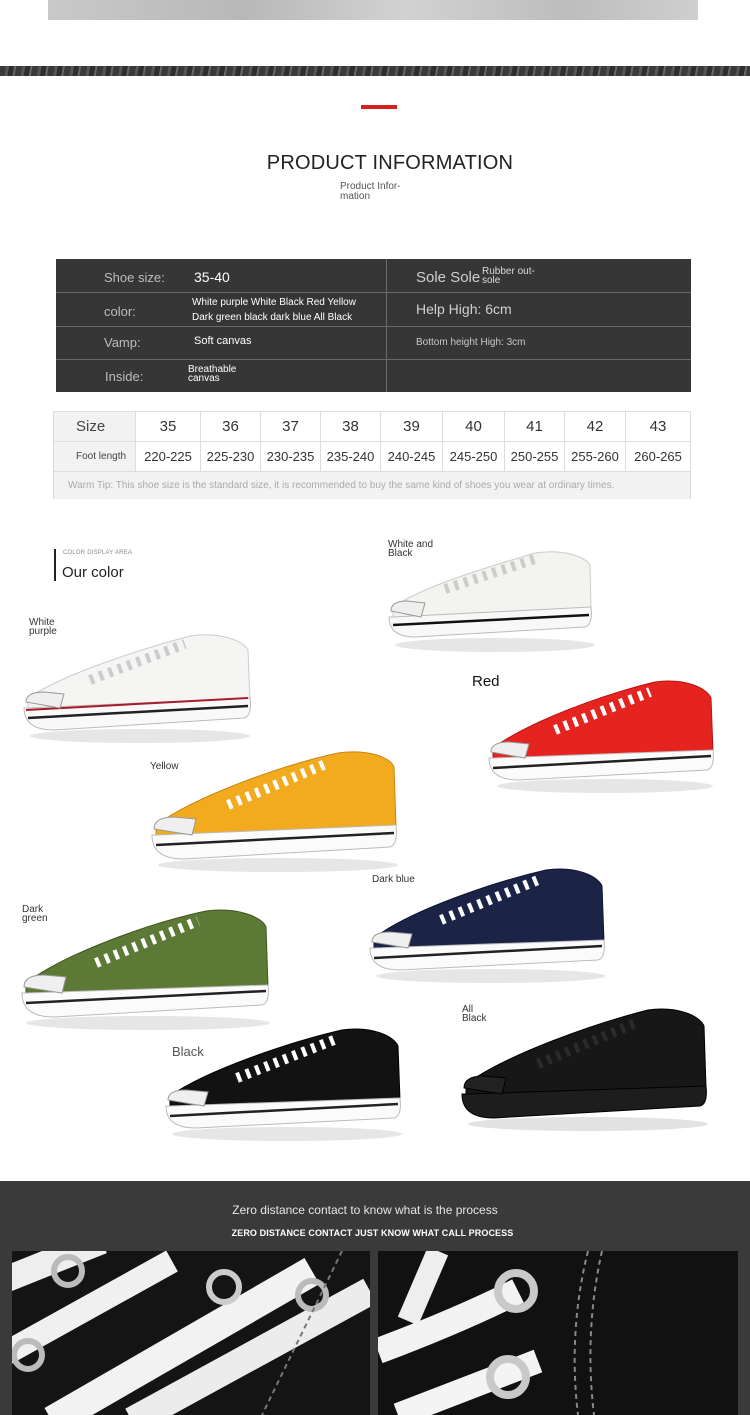 The height and width of the screenshot is (1415, 750). What do you see at coordinates (212, 277) in the screenshot?
I see `shoe-size-value: 35-40` at bounding box center [212, 277].